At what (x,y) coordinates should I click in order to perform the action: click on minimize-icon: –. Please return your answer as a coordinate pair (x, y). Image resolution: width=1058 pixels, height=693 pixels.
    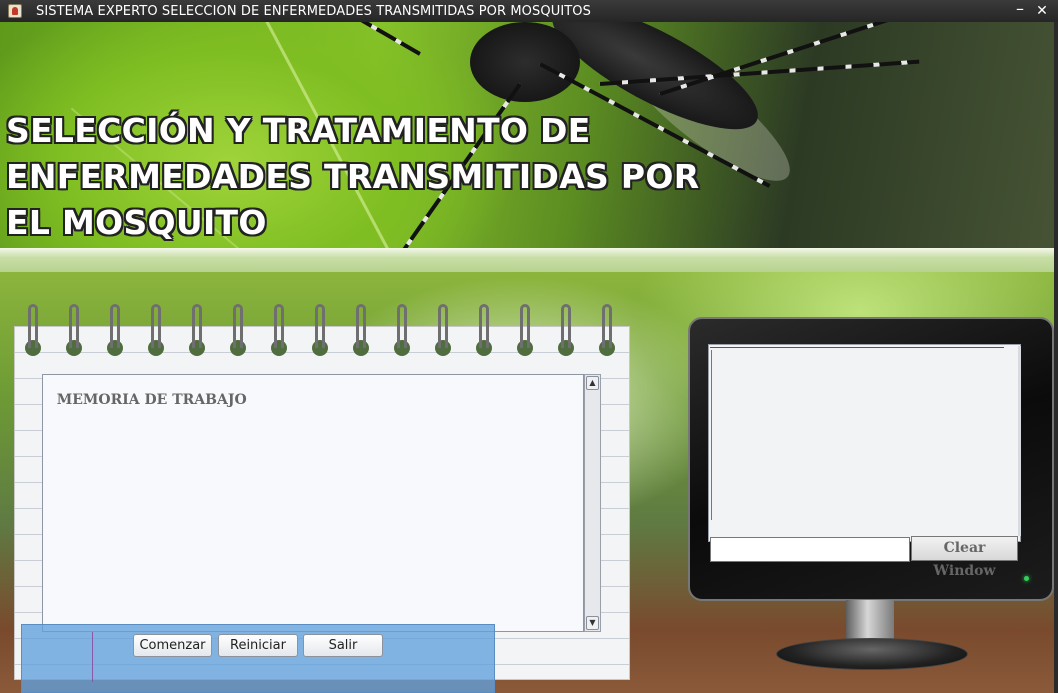
    Looking at the image, I should click on (1020, 10).